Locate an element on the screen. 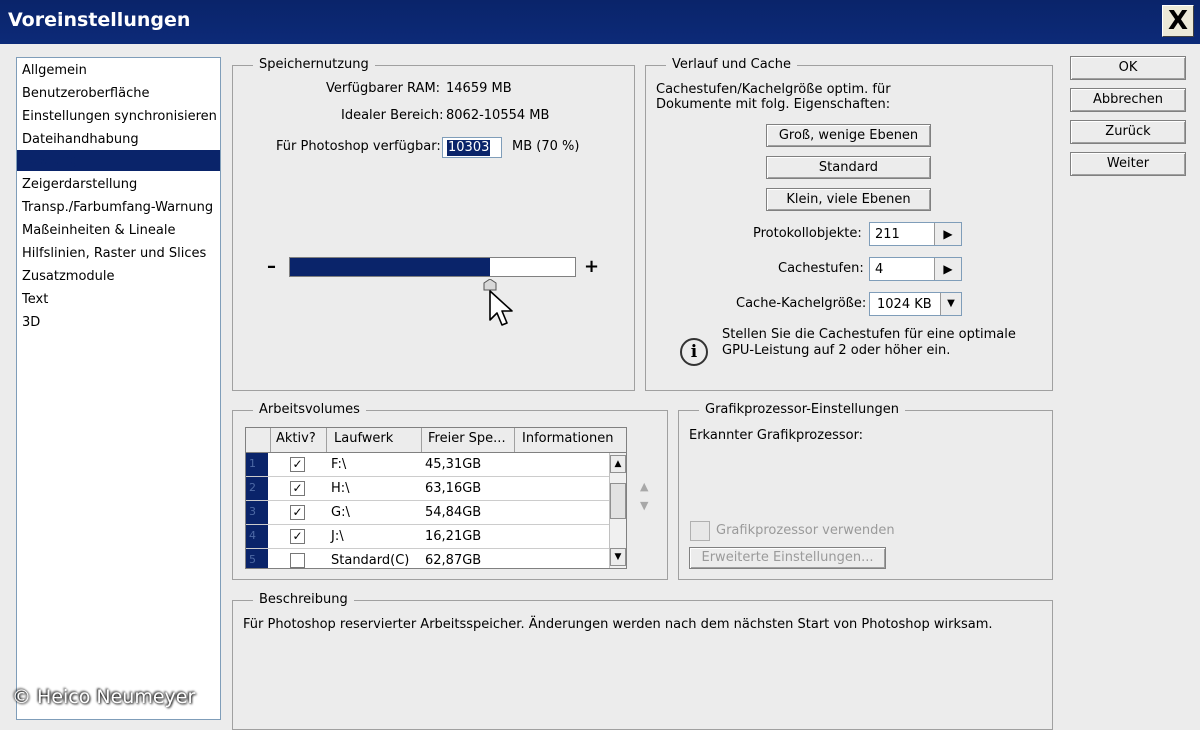  cache-tile-size-label: Cache-Kachelgröße: is located at coordinates (801, 303).